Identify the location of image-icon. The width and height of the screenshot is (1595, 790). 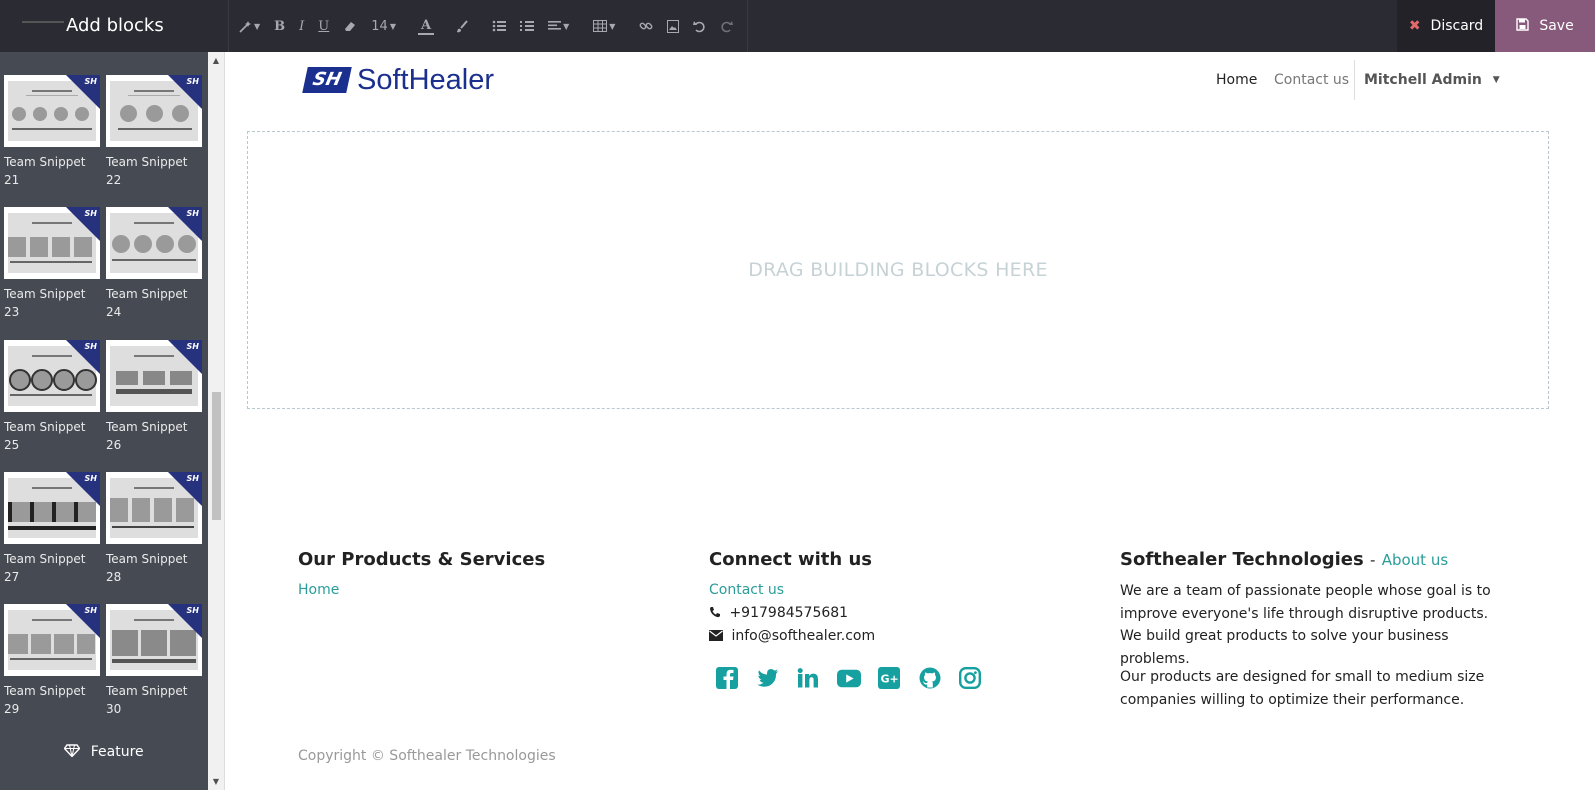
(673, 26).